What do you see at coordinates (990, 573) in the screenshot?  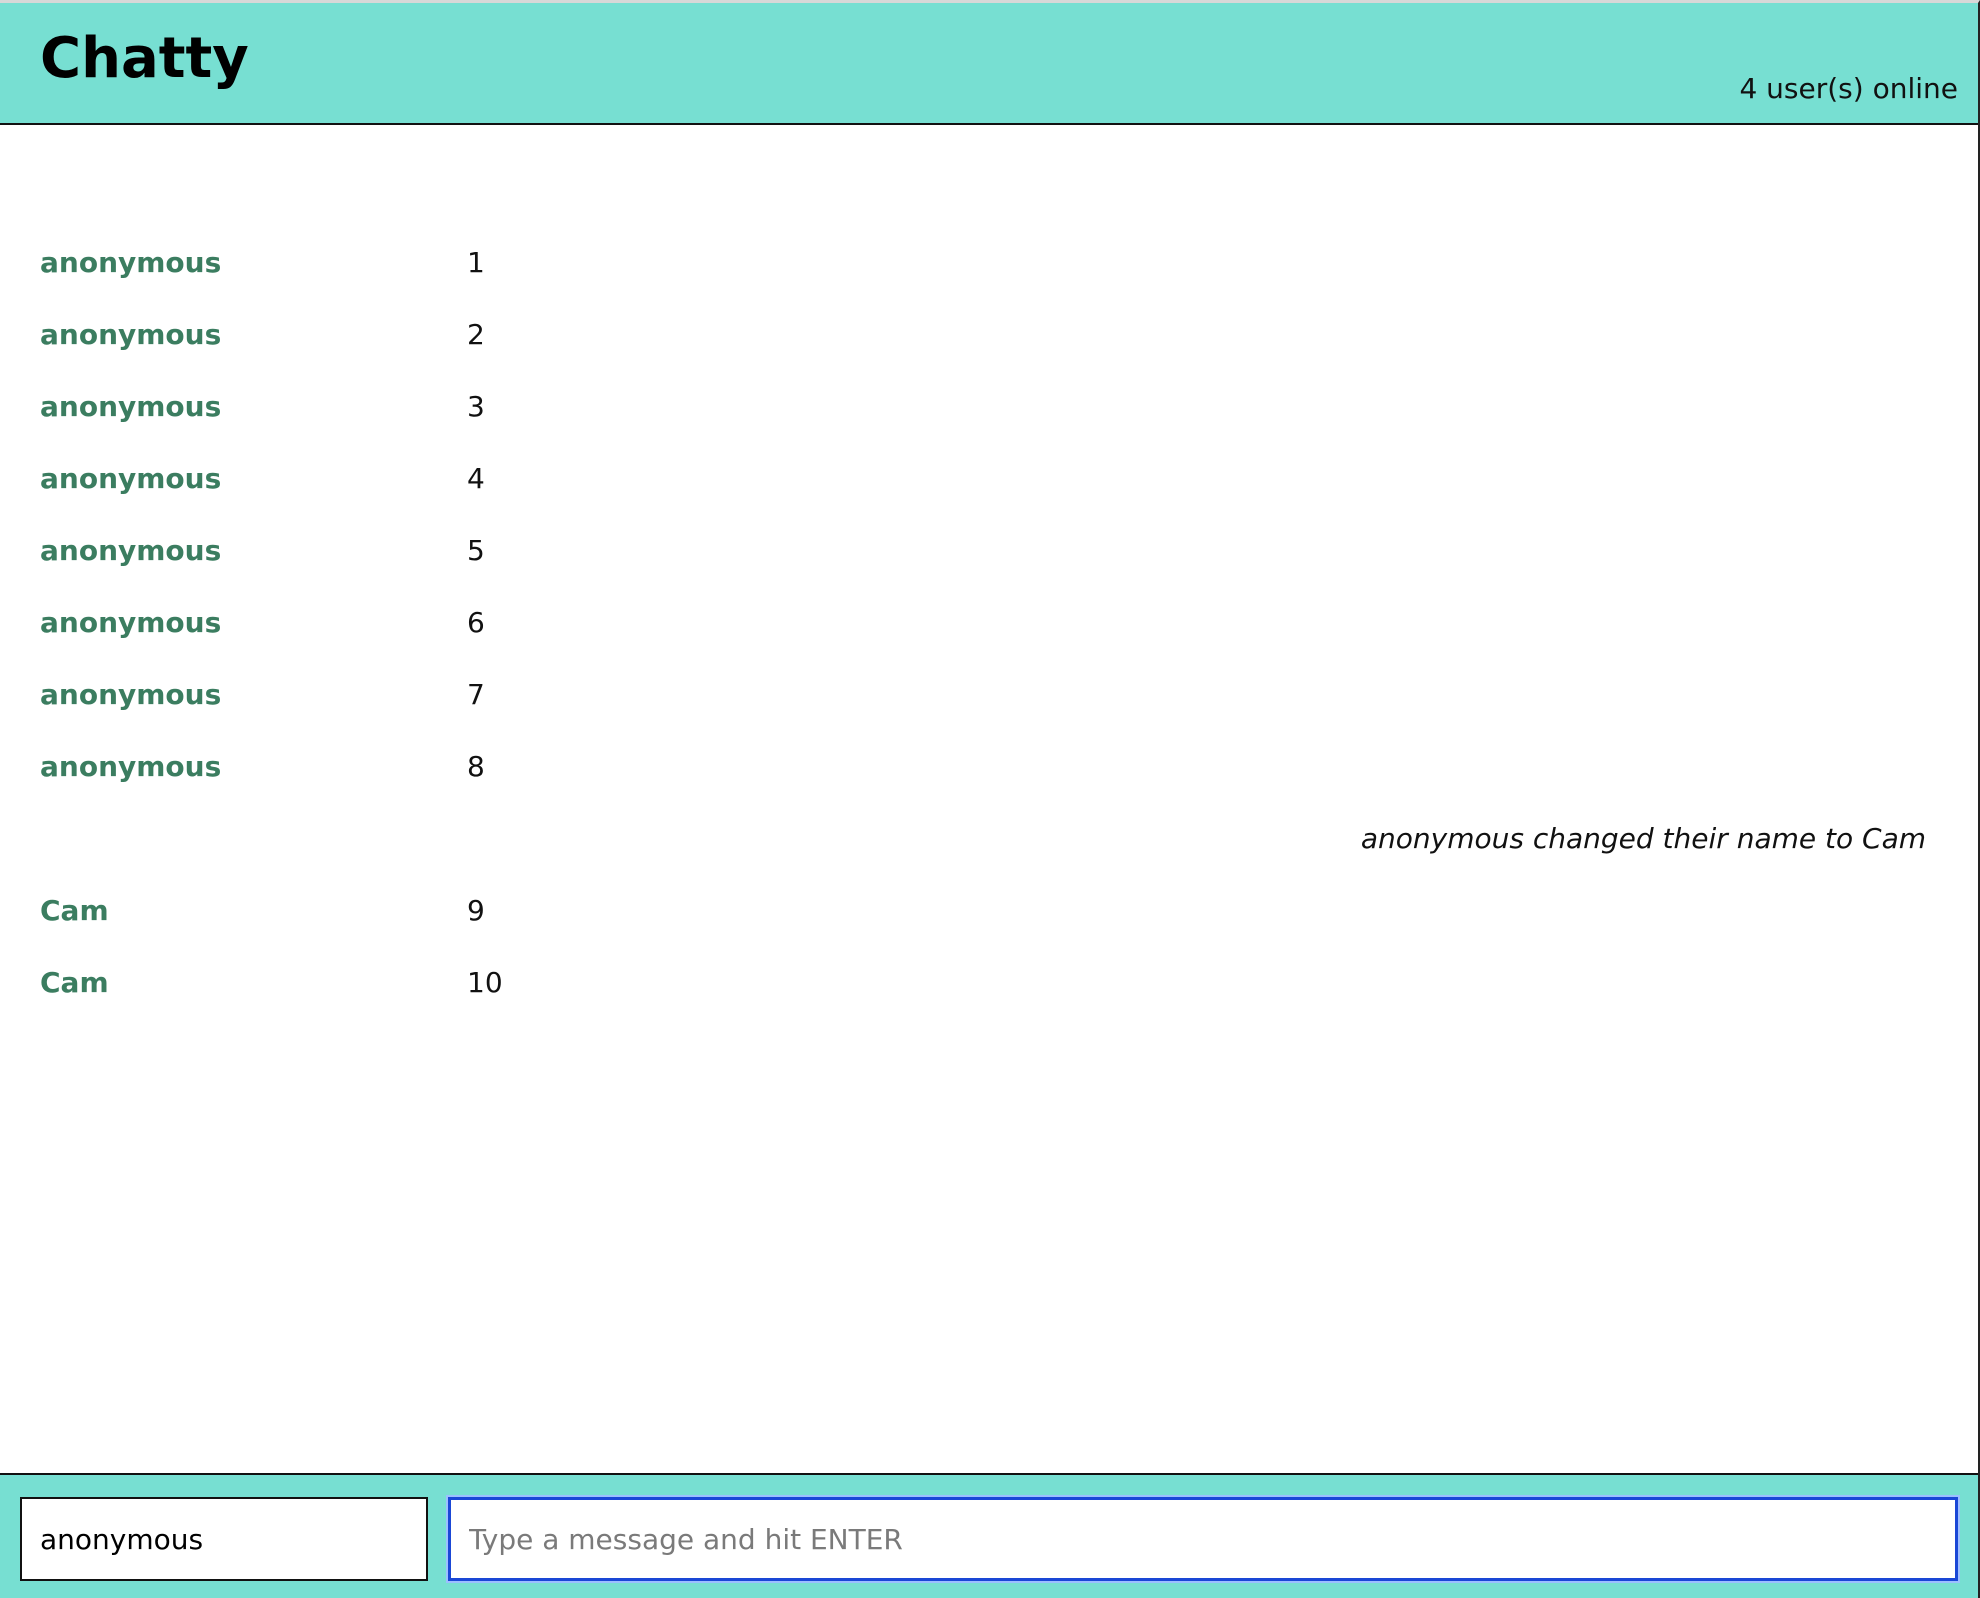 I see `message-row: anonymous 5` at bounding box center [990, 573].